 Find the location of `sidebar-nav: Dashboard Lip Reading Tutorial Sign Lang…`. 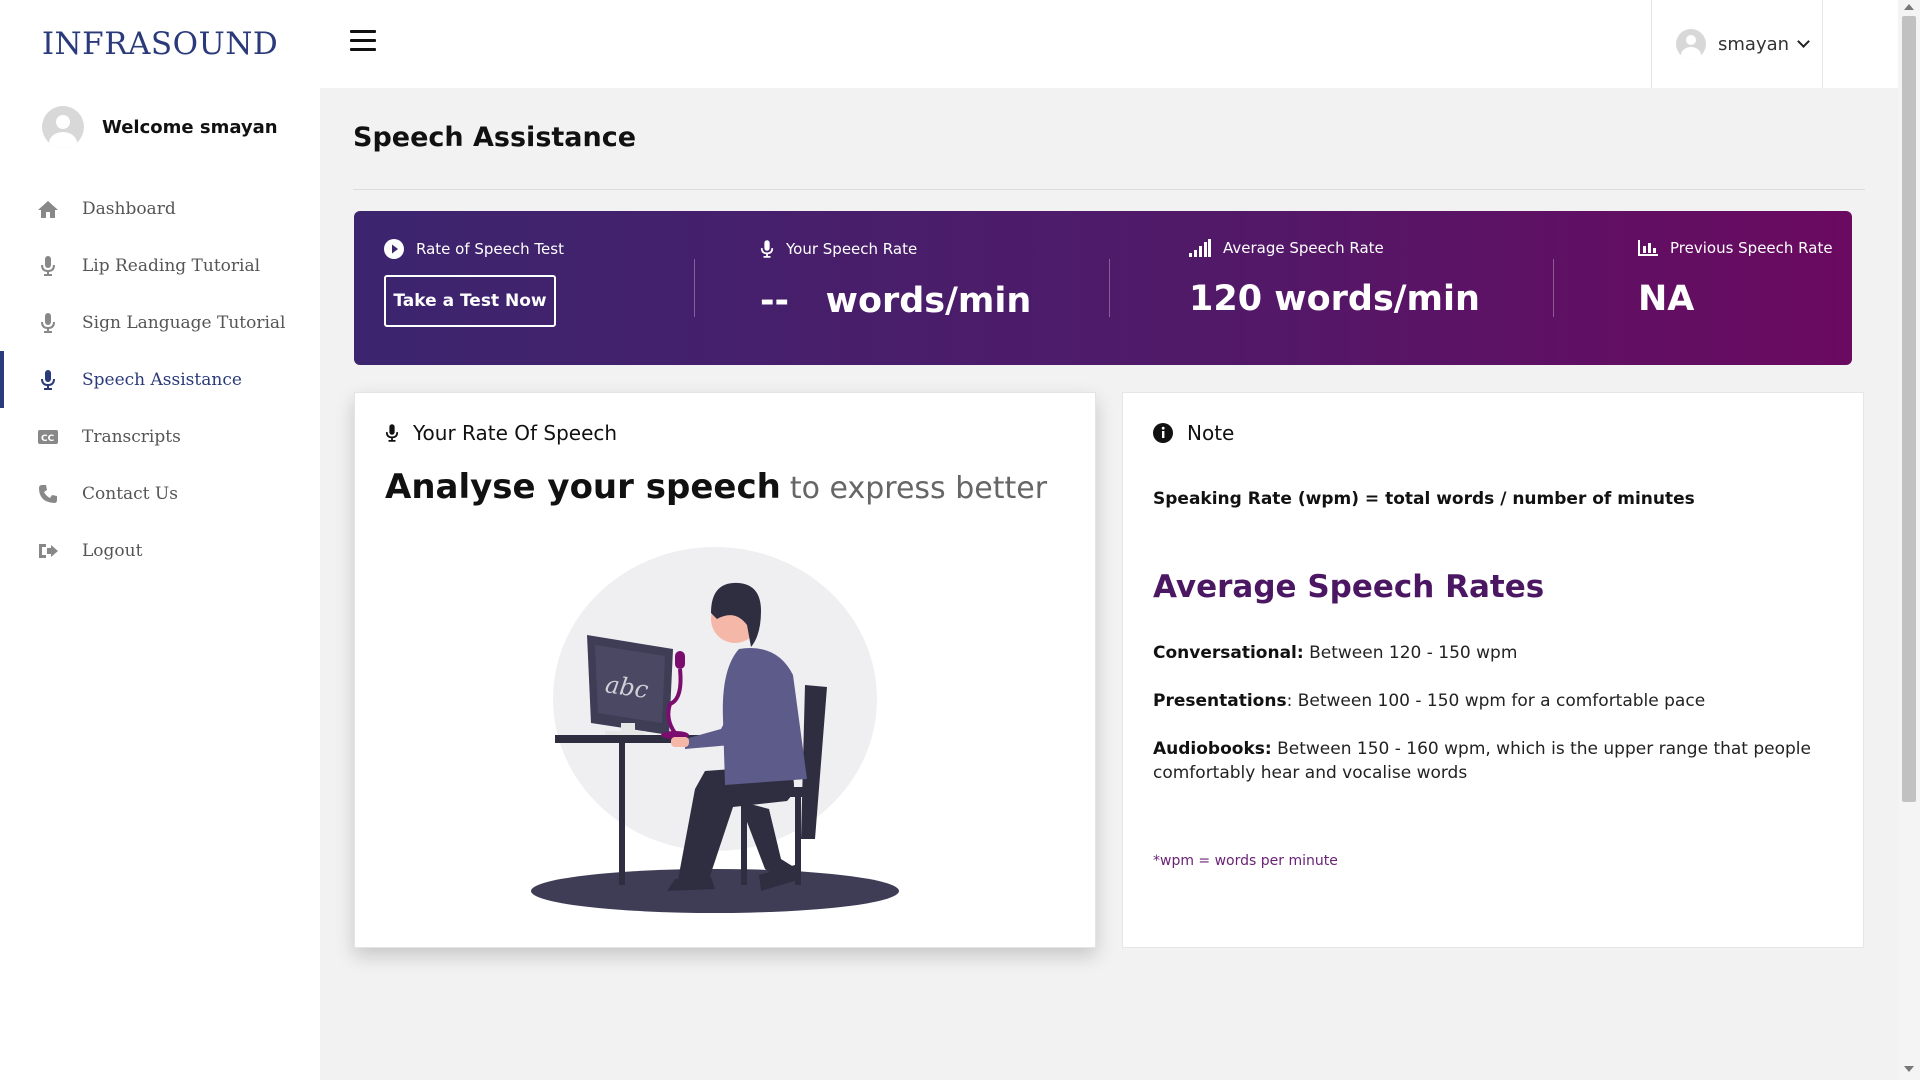

sidebar-nav: Dashboard Lip Reading Tutorial Sign Lang… is located at coordinates (160, 379).